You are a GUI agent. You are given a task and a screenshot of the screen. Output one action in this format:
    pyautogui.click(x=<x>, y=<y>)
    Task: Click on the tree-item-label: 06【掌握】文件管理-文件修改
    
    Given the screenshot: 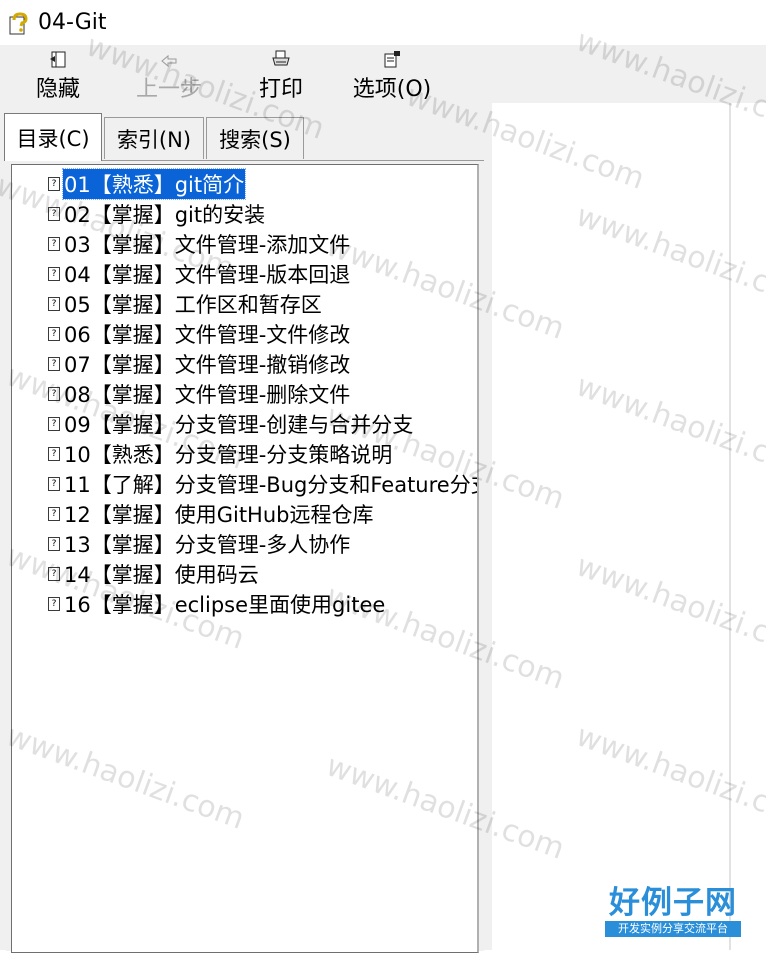 What is the action you would take?
    pyautogui.click(x=207, y=335)
    